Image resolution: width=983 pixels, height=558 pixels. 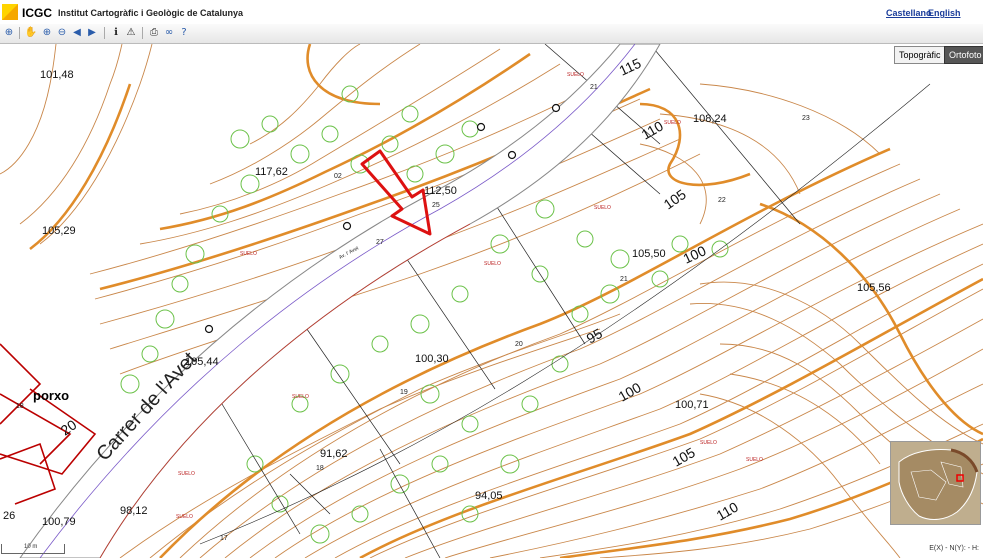 I want to click on info-icon: ℹ, so click(x=116, y=33).